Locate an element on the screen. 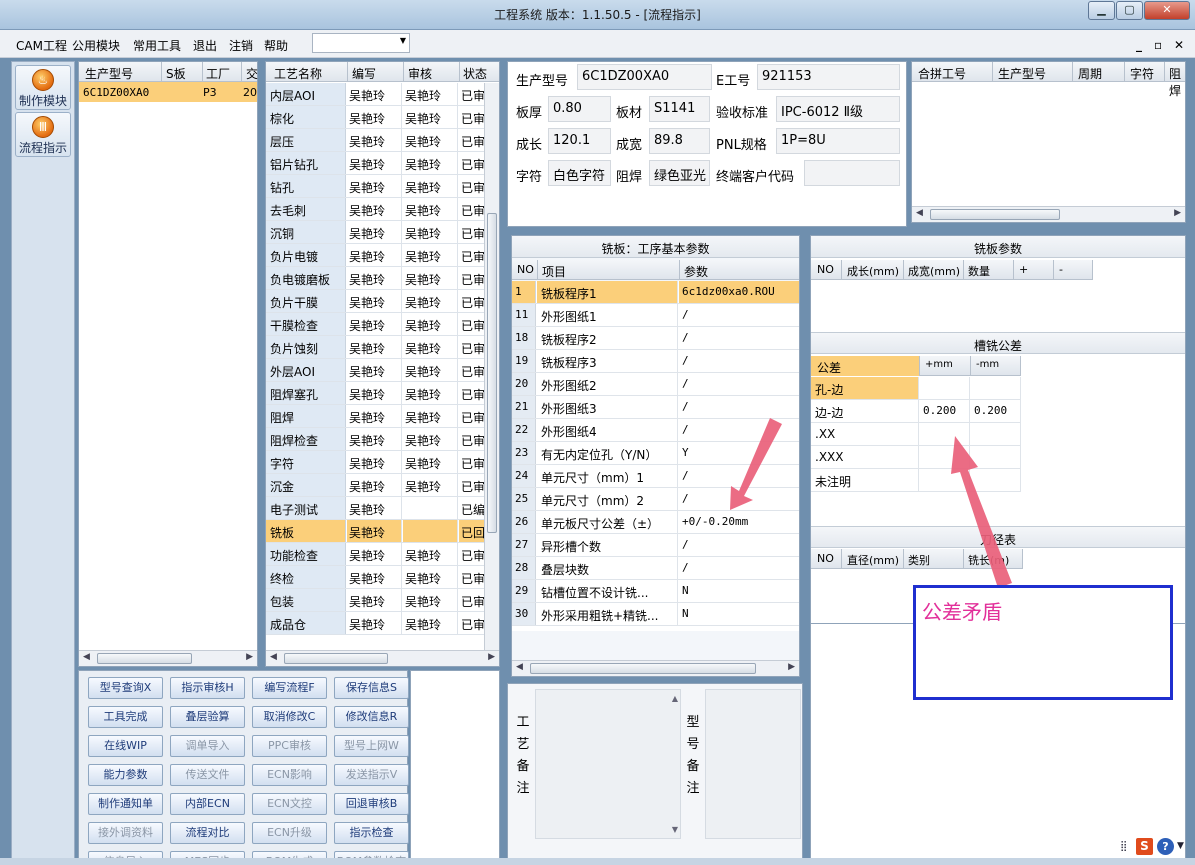 This screenshot has height=865, width=1195. annotation-arrows is located at coordinates (871, 503).